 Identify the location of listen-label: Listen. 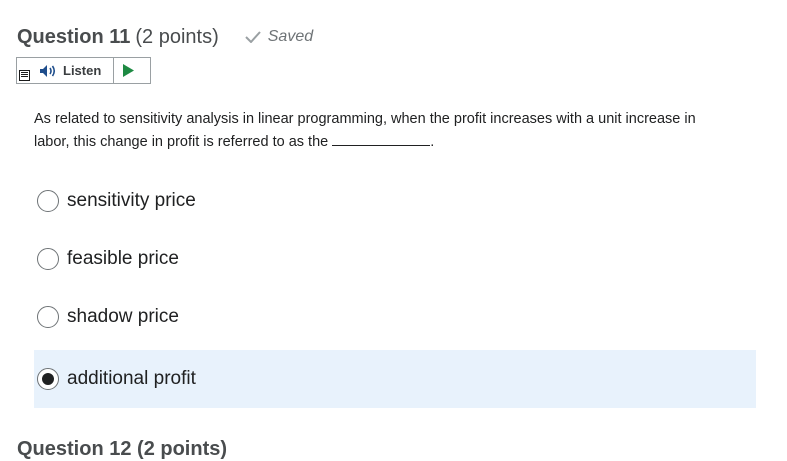
(82, 70).